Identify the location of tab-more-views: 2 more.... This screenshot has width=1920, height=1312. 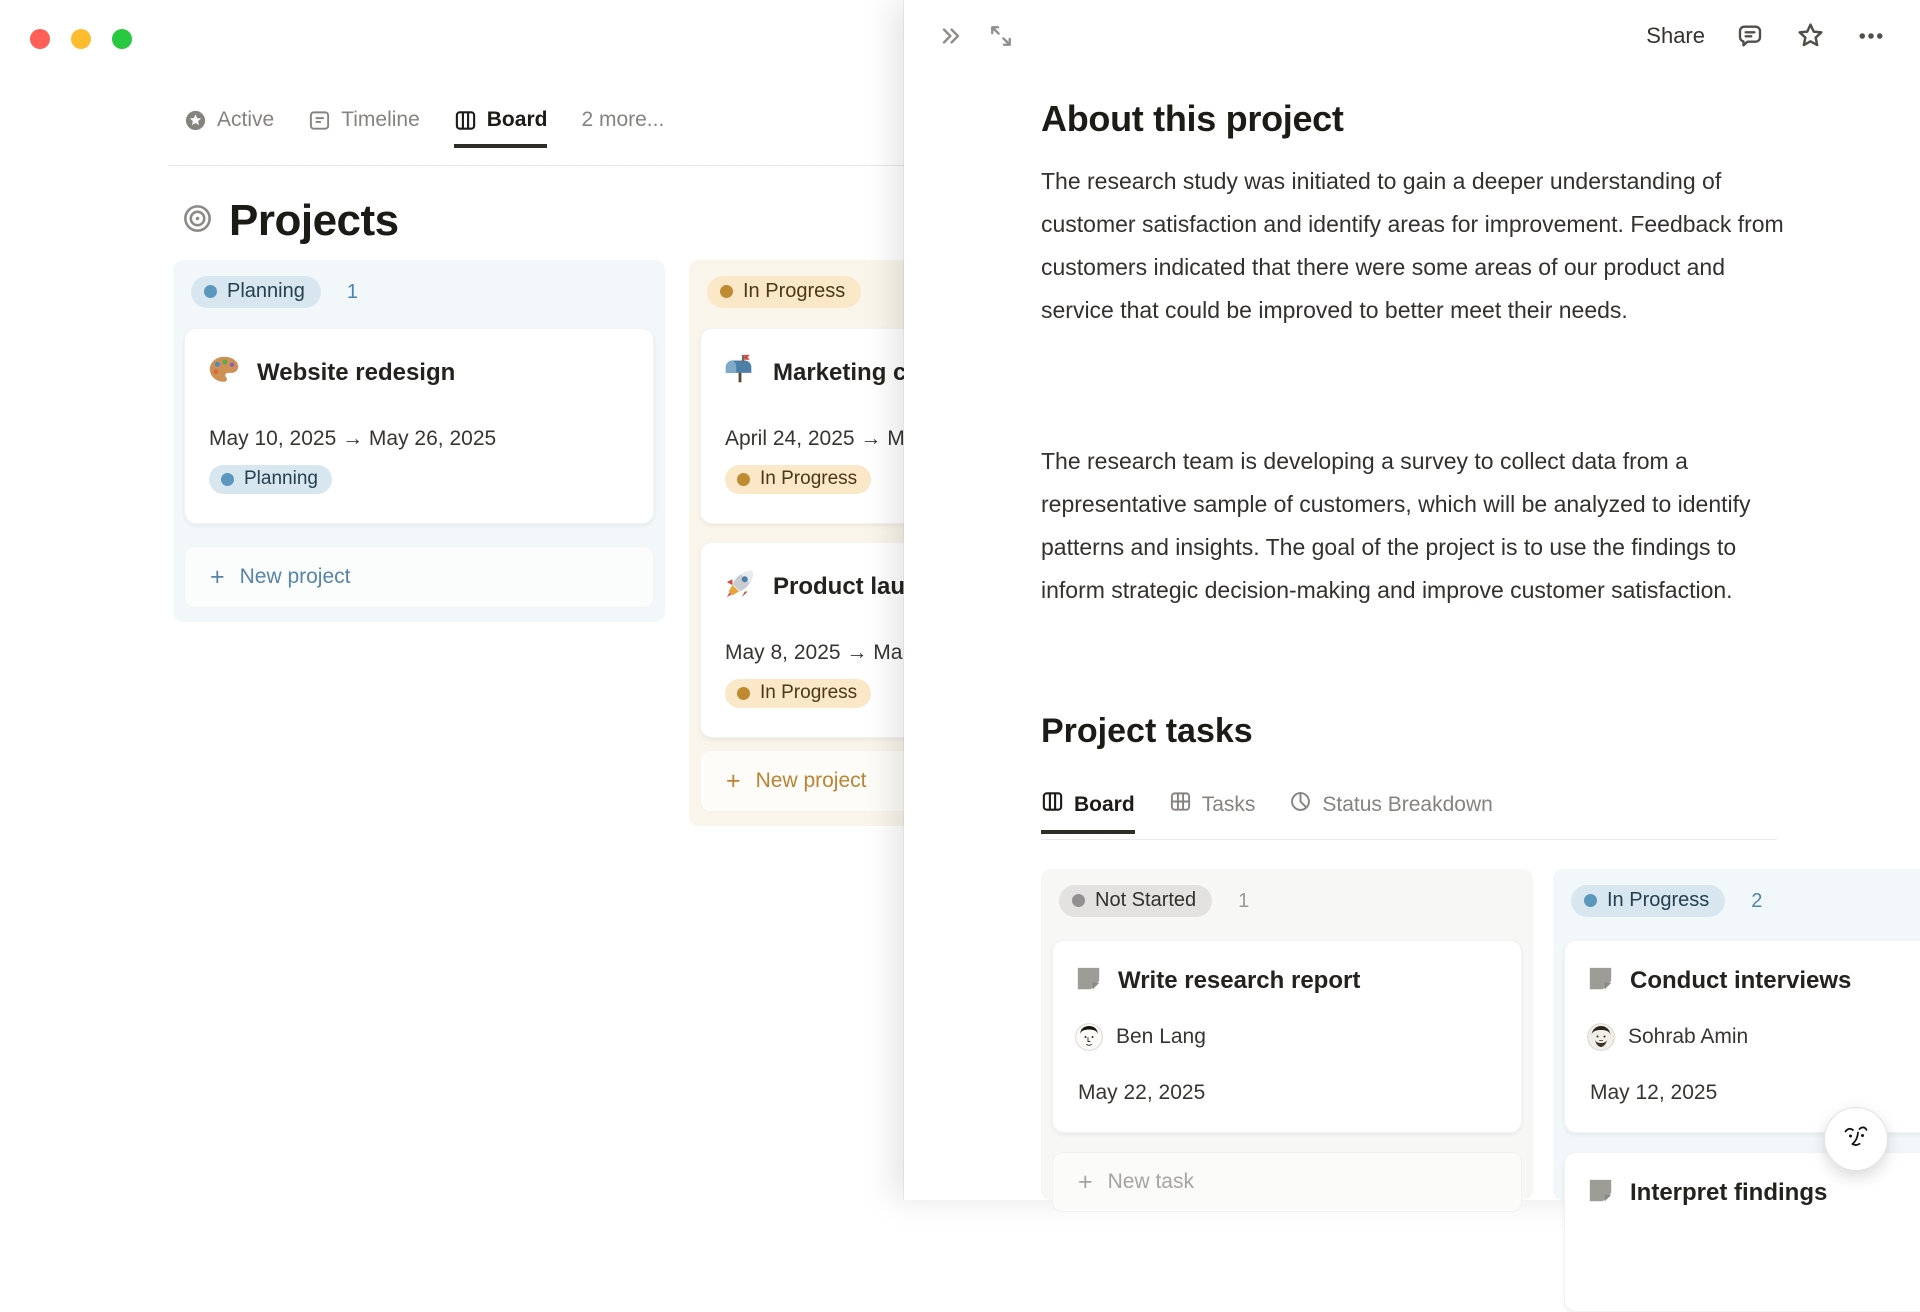
(622, 128).